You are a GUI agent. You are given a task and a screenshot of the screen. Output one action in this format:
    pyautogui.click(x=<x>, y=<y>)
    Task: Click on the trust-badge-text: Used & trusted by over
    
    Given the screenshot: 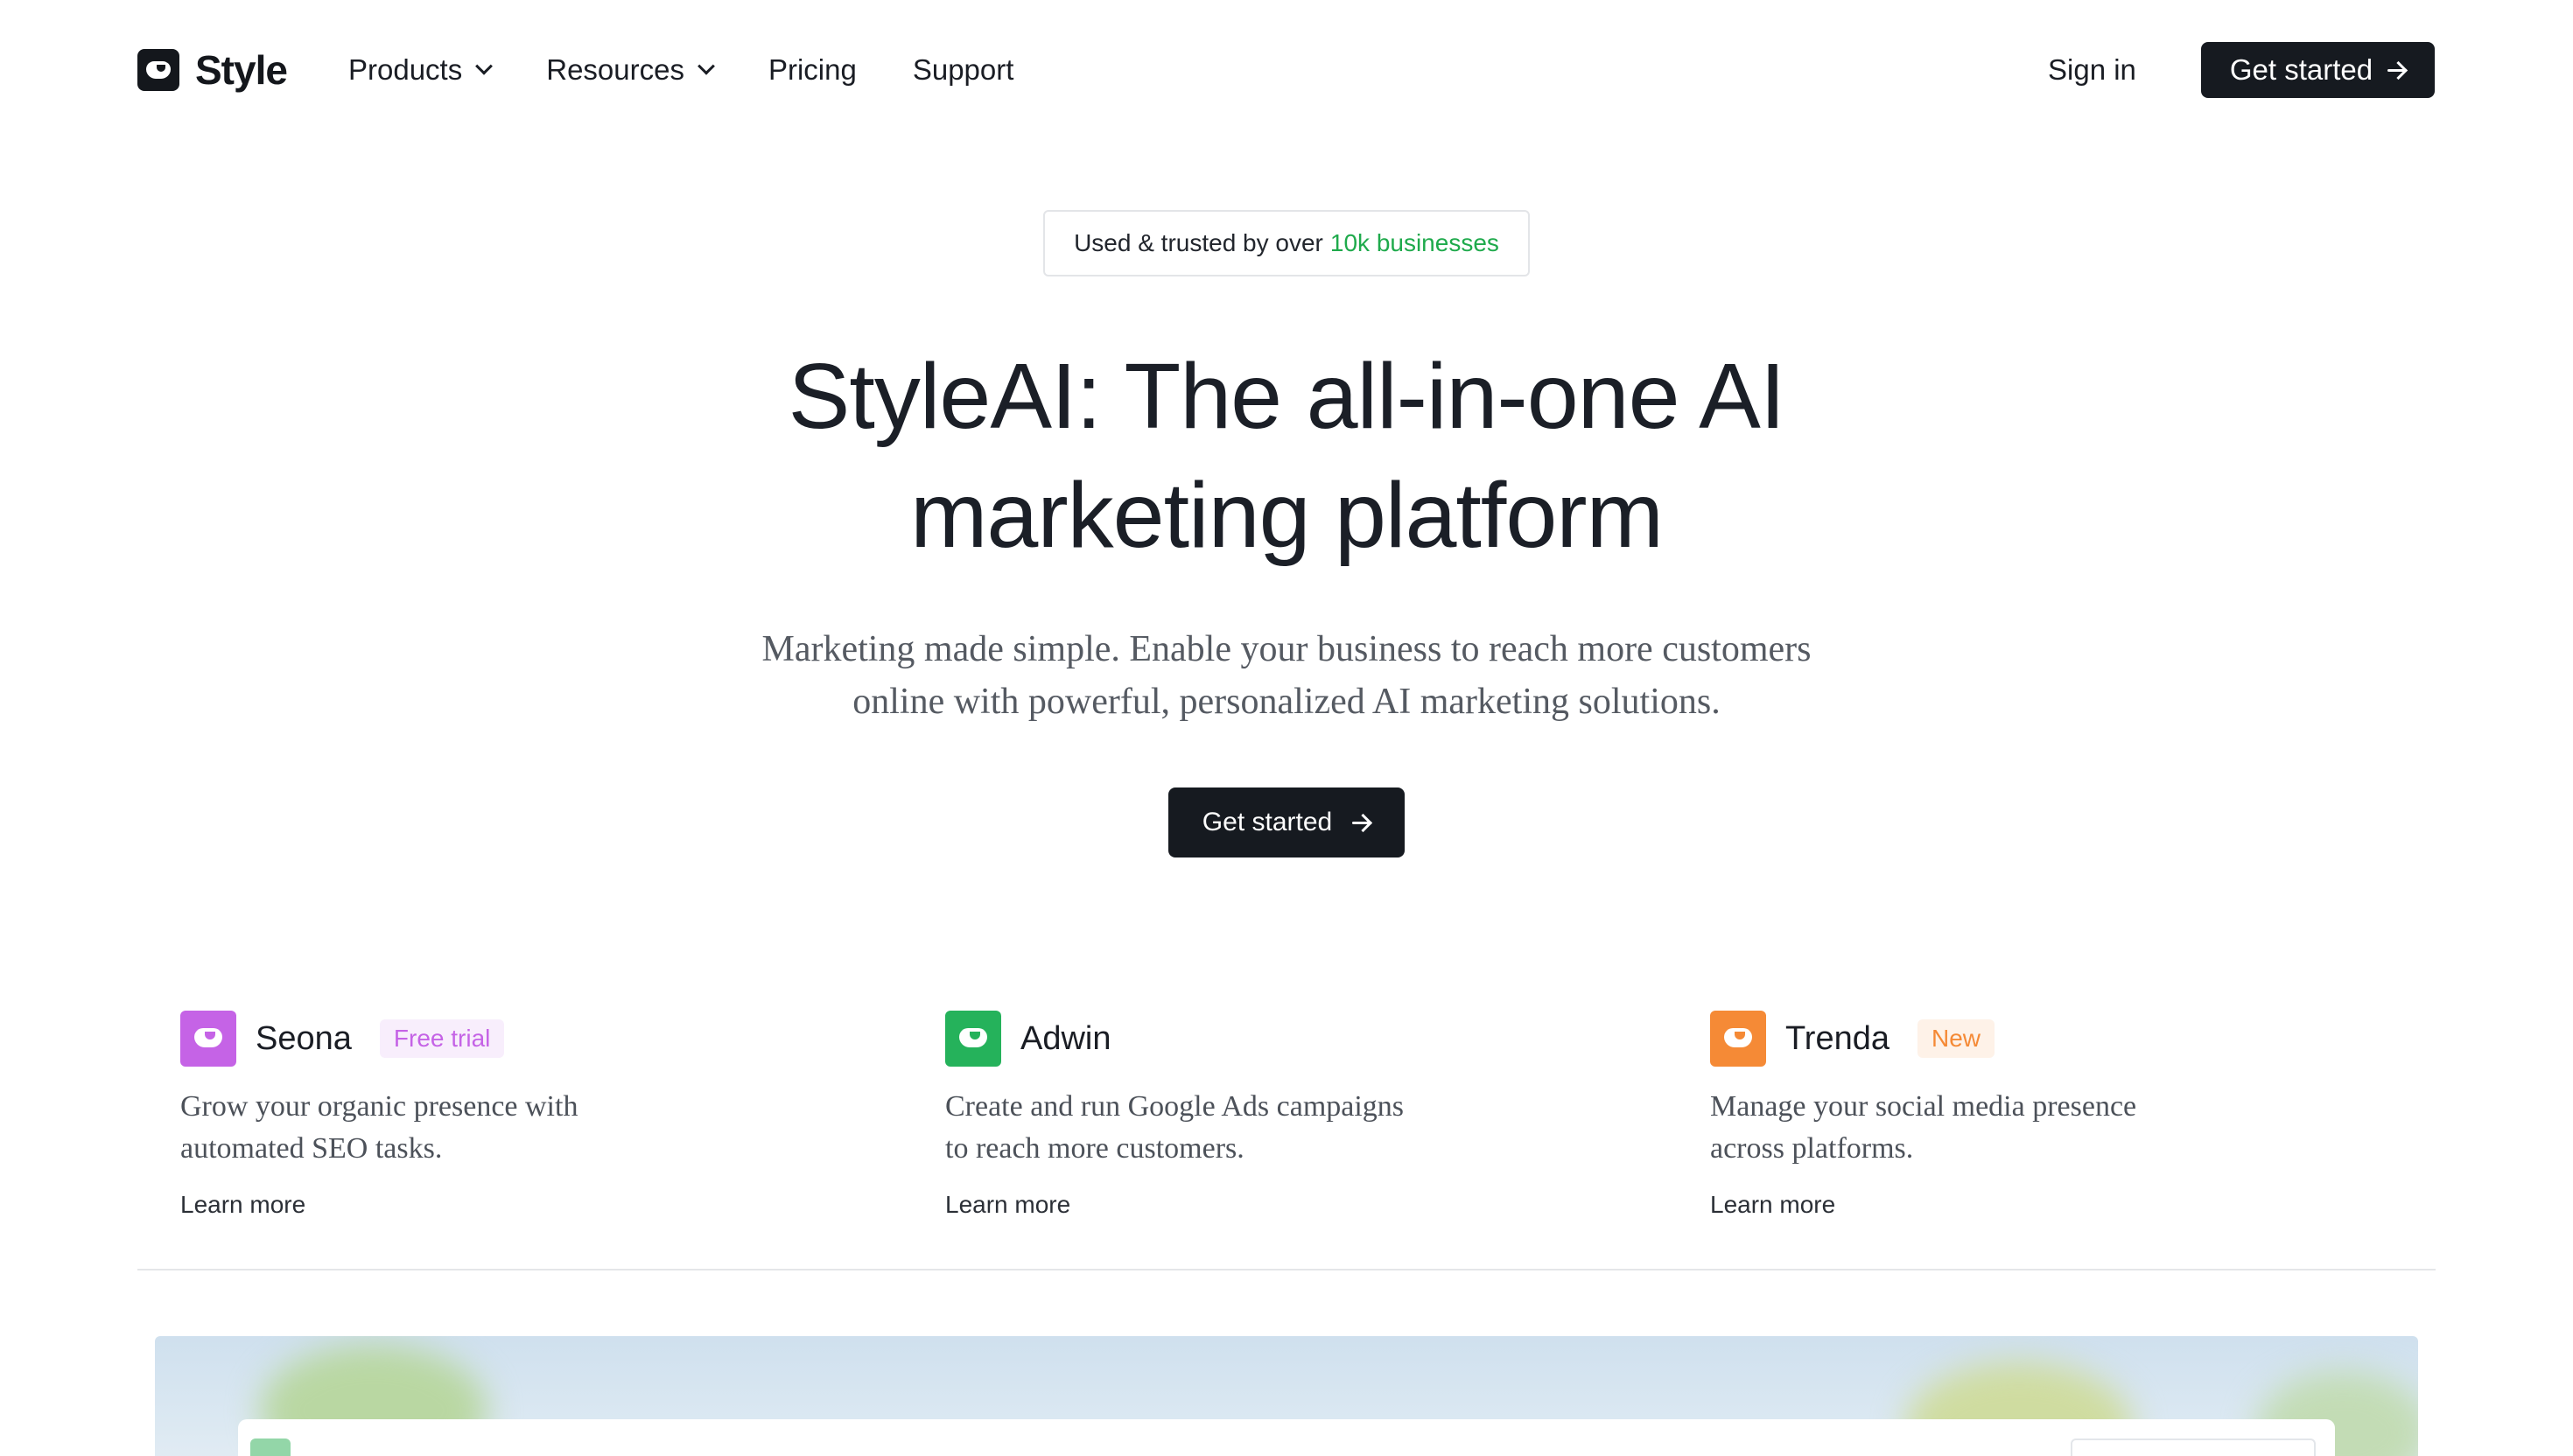 What is the action you would take?
    pyautogui.click(x=1198, y=242)
    